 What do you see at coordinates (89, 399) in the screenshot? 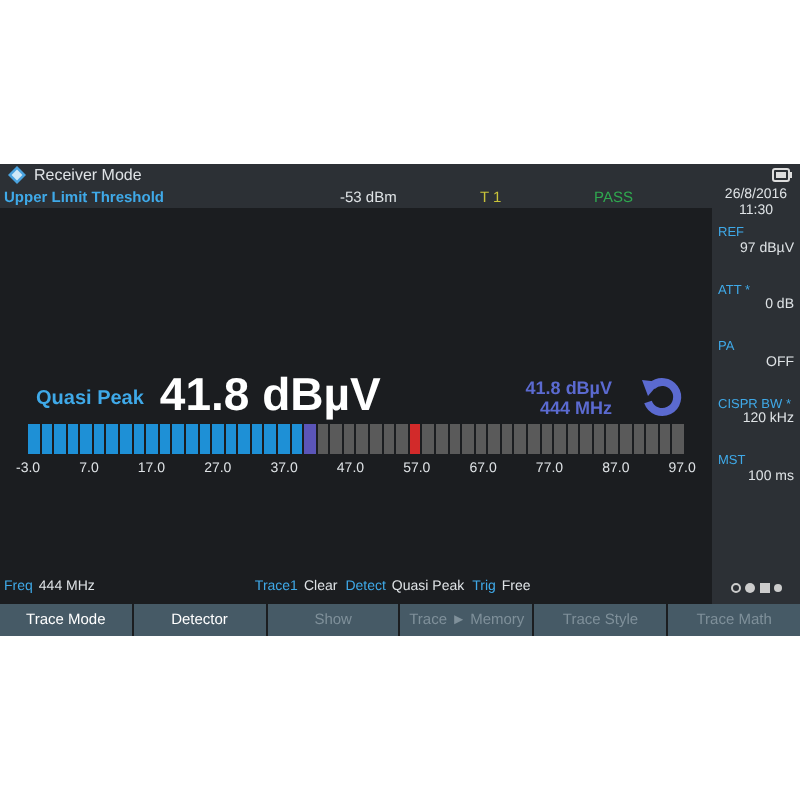
I see `detector-label: Quasi Peak` at bounding box center [89, 399].